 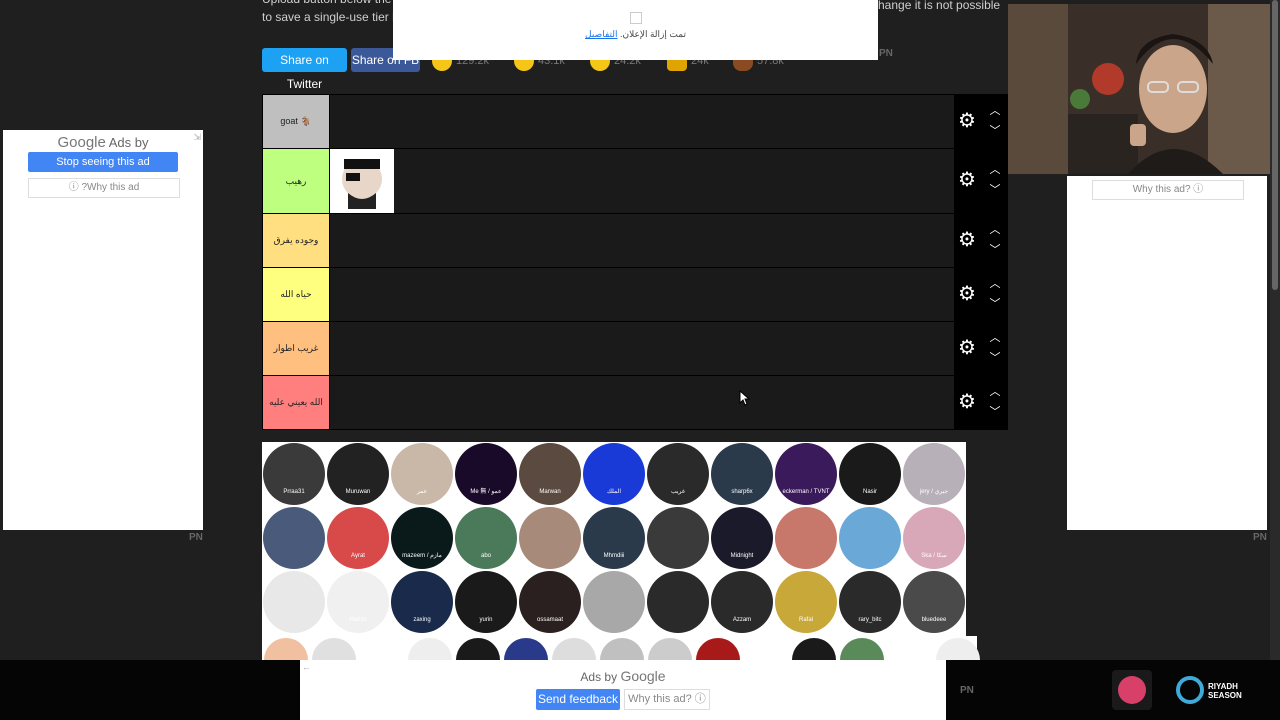 I want to click on tier-row: وجوده يفرق ⚙ ︿ ﹀, so click(x=635, y=240).